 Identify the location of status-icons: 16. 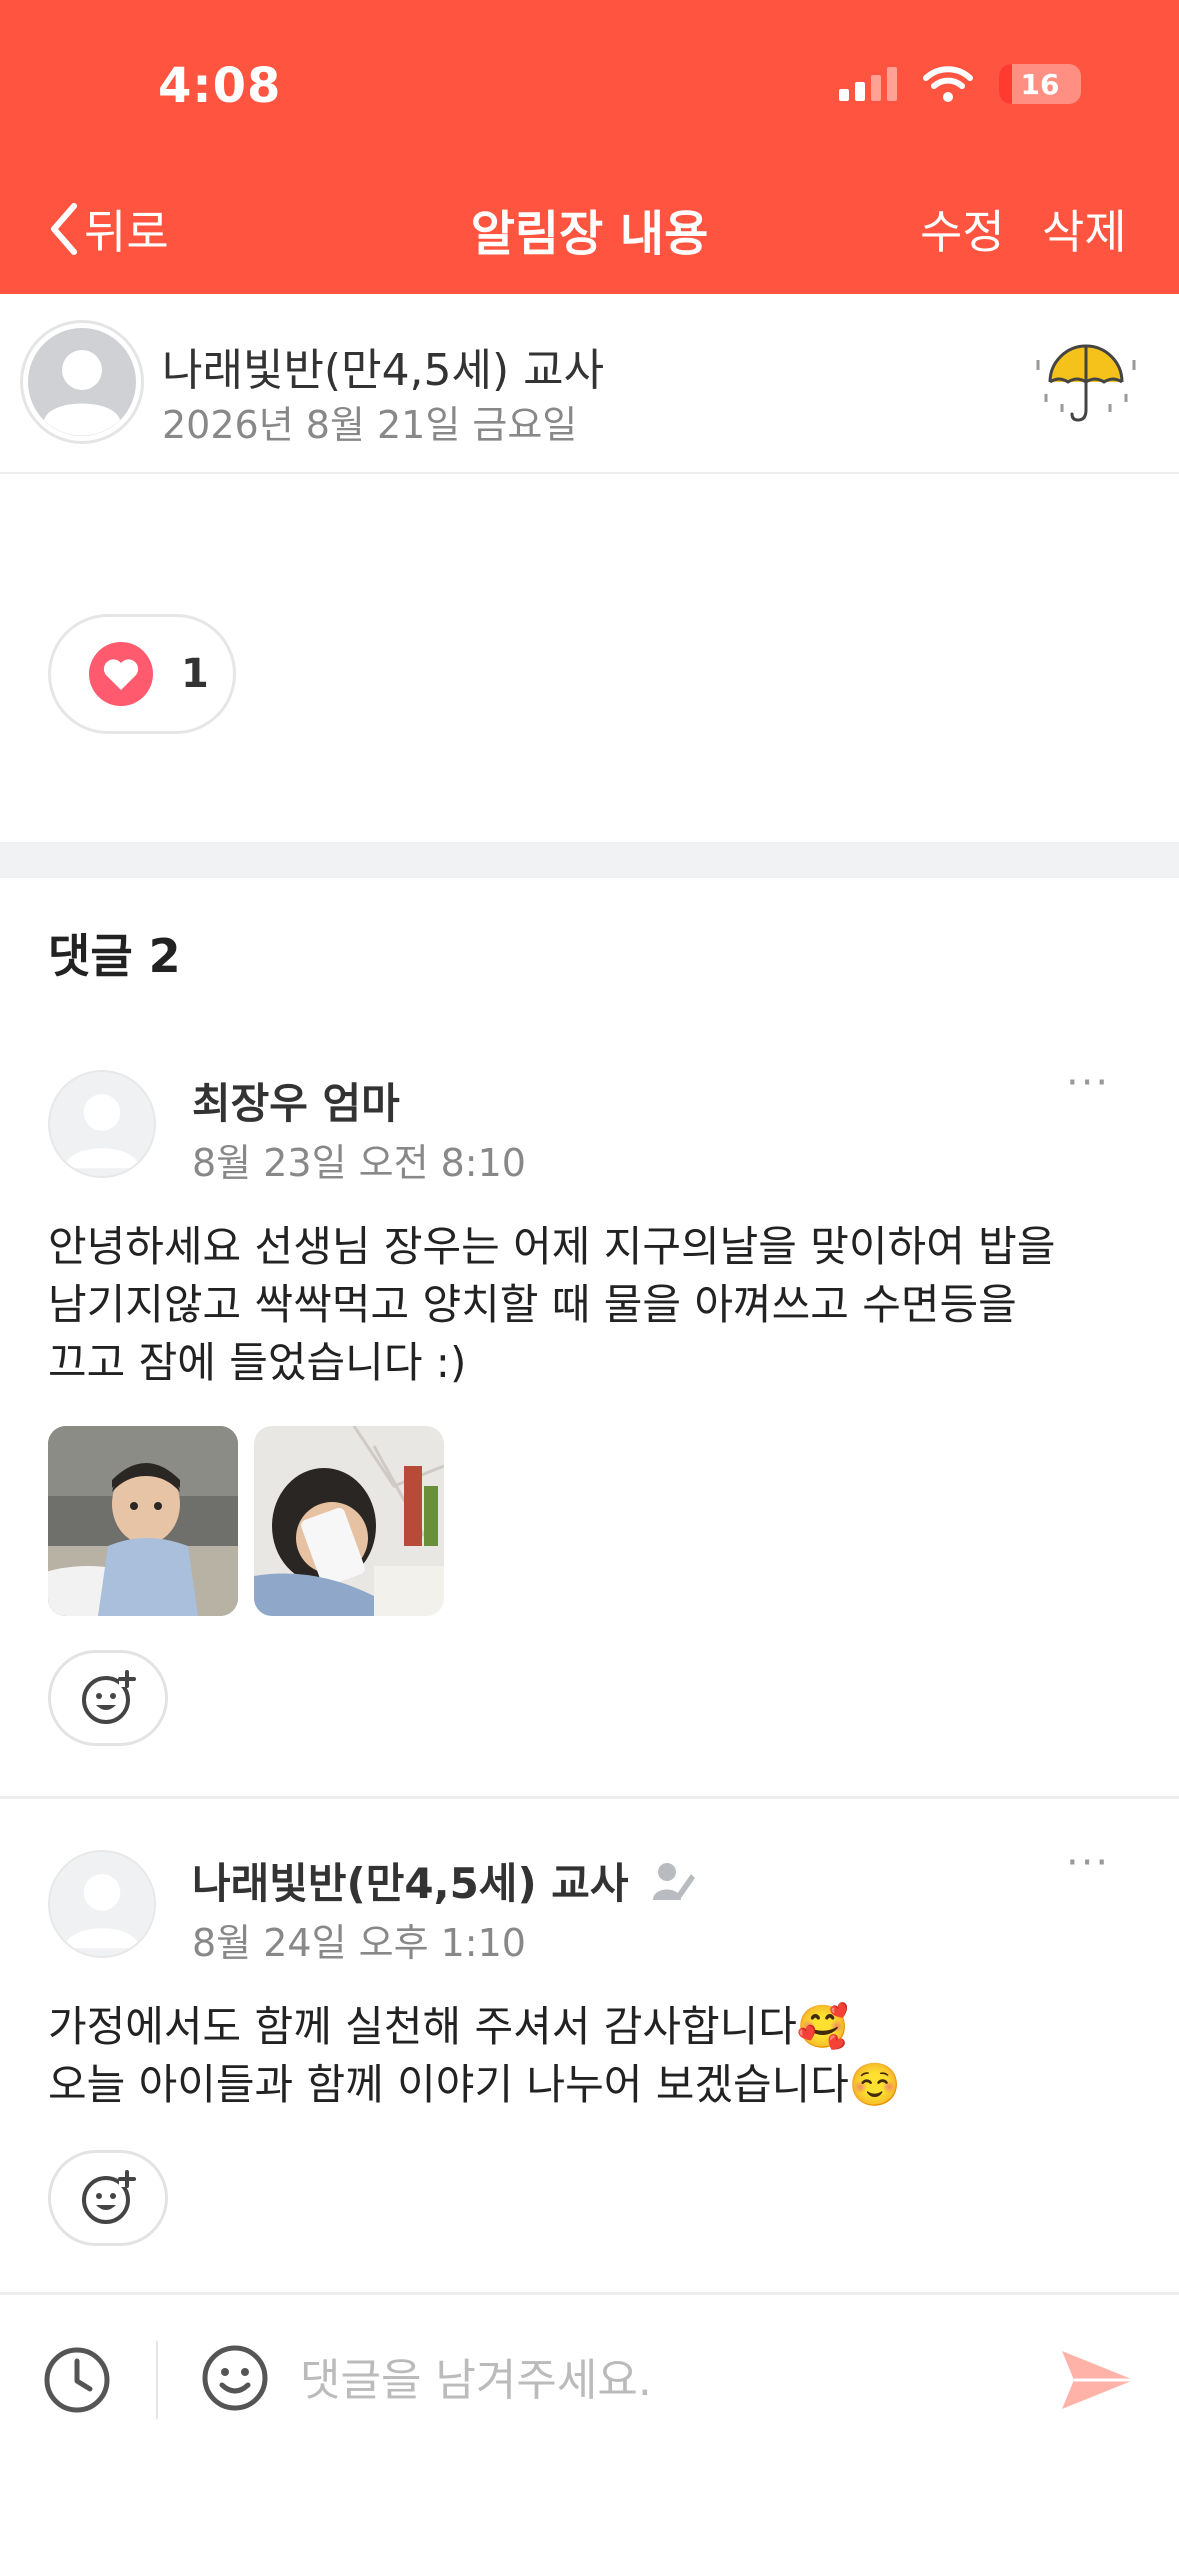
(960, 84).